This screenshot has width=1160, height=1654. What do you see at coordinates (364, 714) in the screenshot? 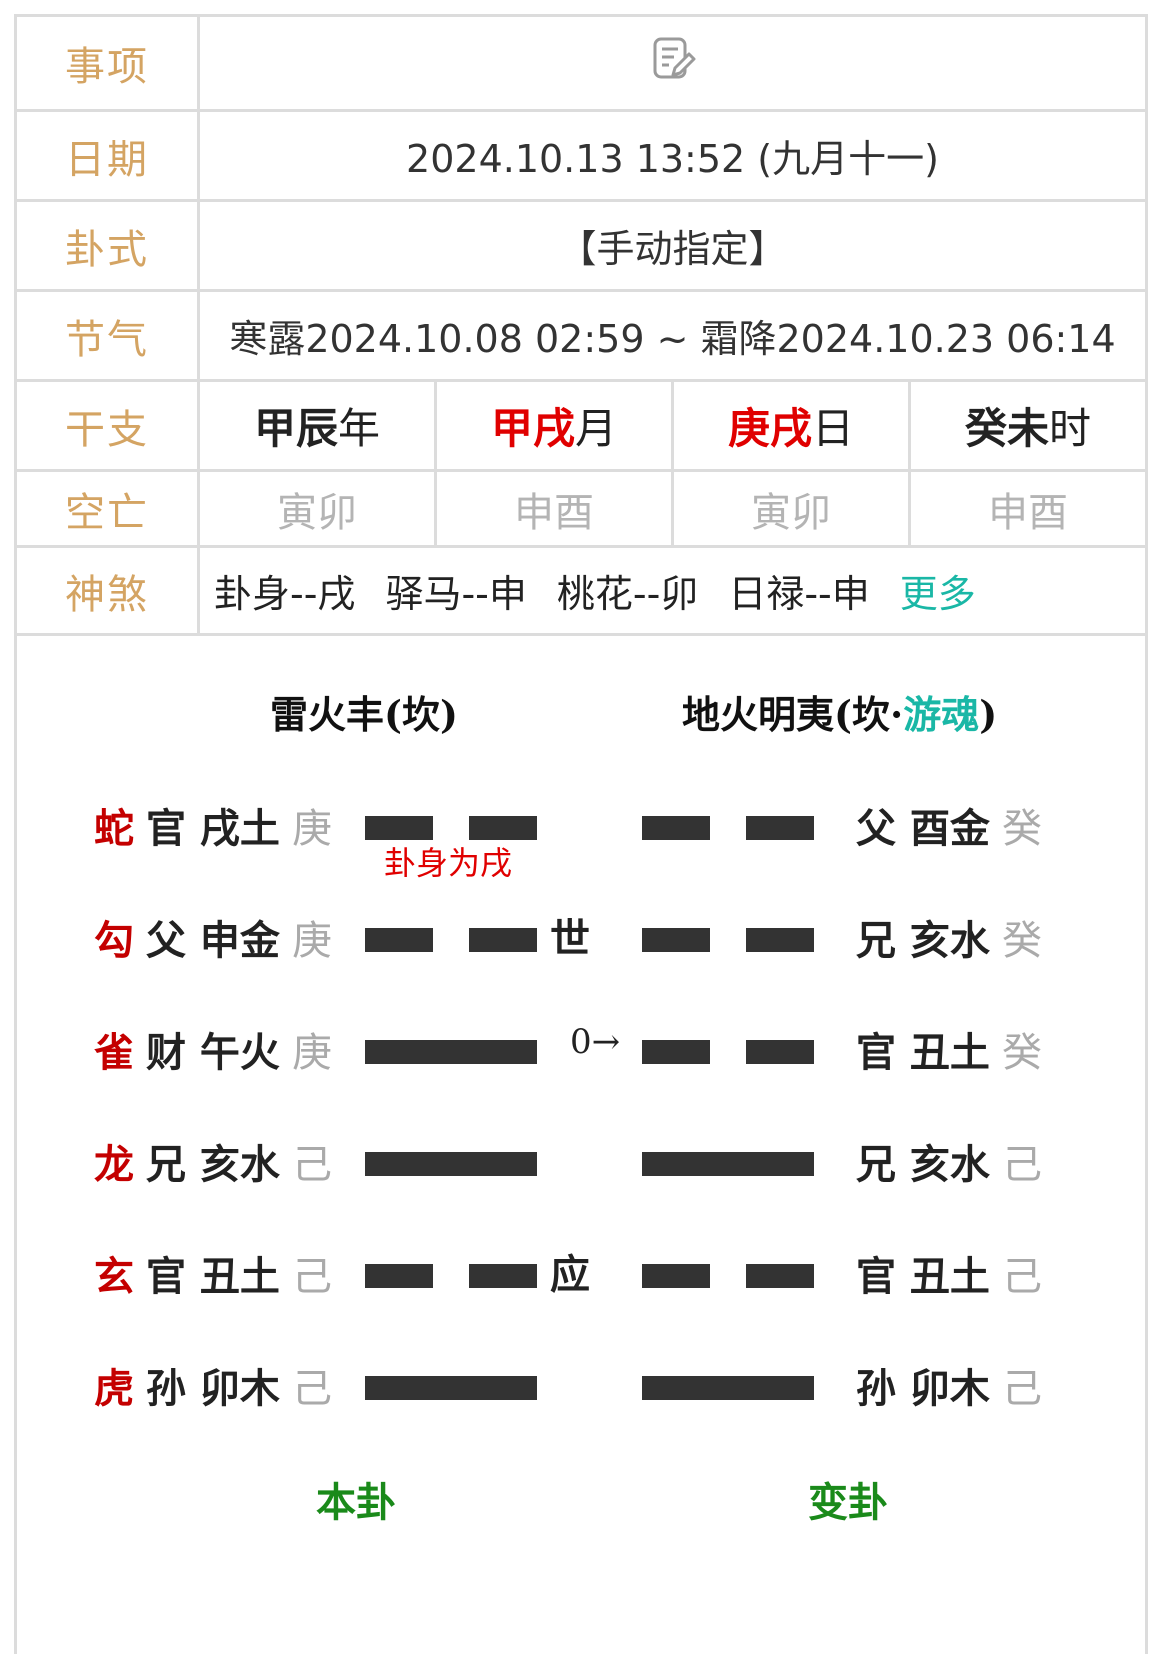
I see `main-hexagram-title: 雷火丰(坎)` at bounding box center [364, 714].